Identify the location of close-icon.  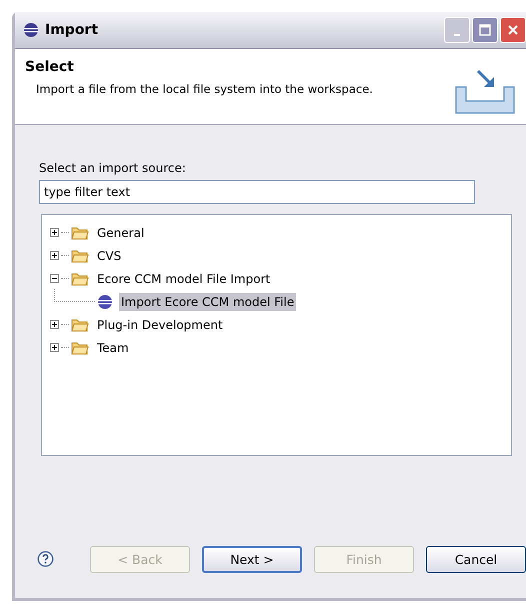
(513, 30).